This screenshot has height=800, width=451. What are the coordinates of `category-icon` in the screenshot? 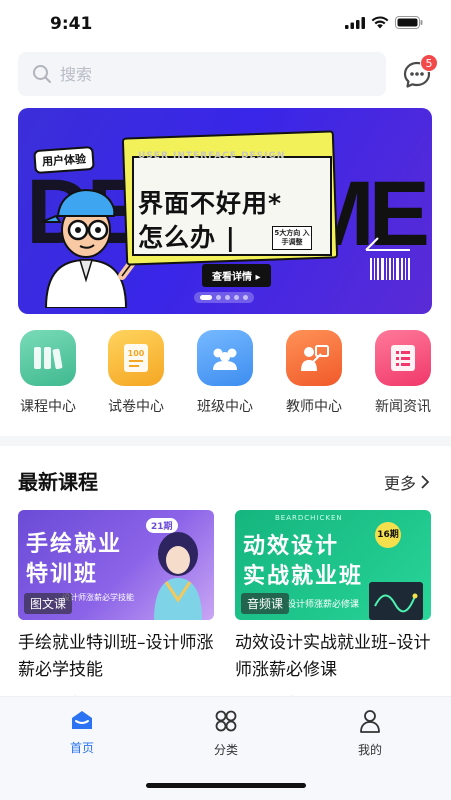 It's located at (226, 721).